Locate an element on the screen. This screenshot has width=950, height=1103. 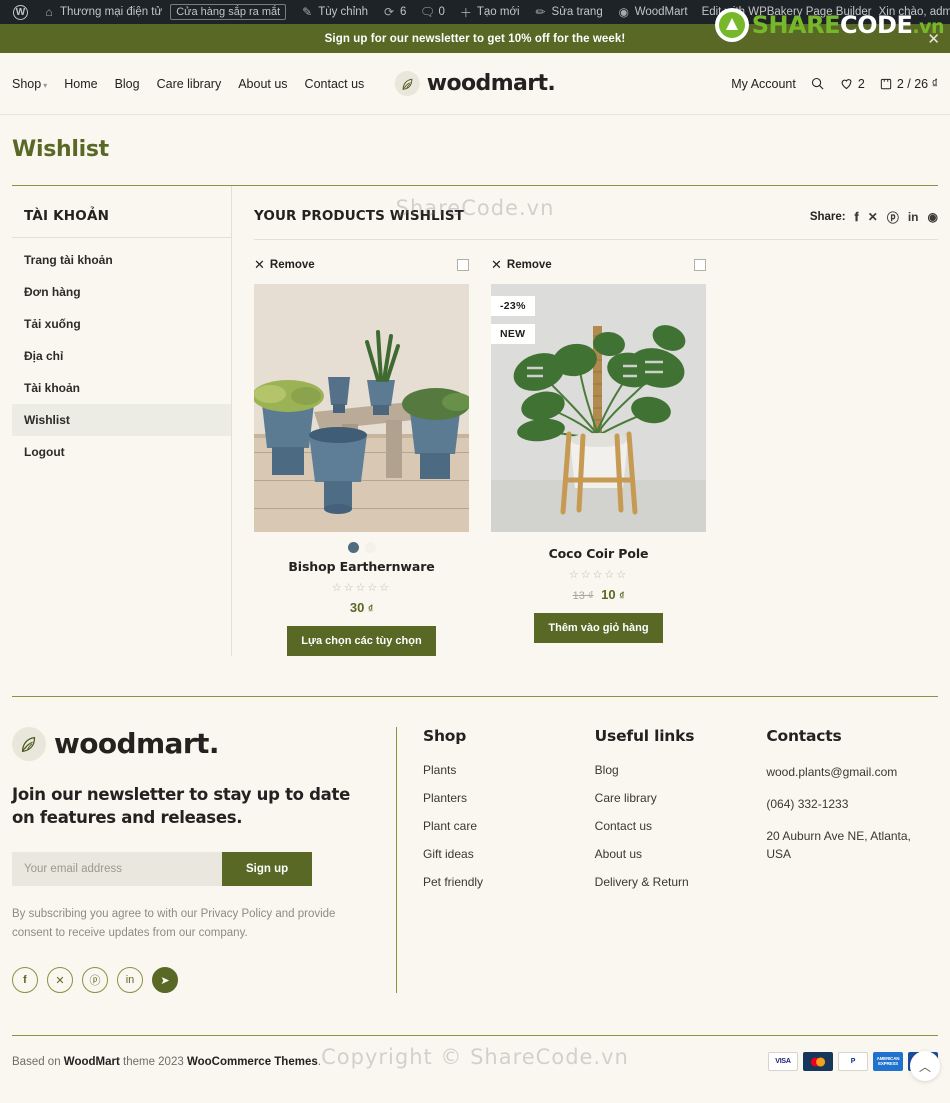
product-image is located at coordinates (361, 407).